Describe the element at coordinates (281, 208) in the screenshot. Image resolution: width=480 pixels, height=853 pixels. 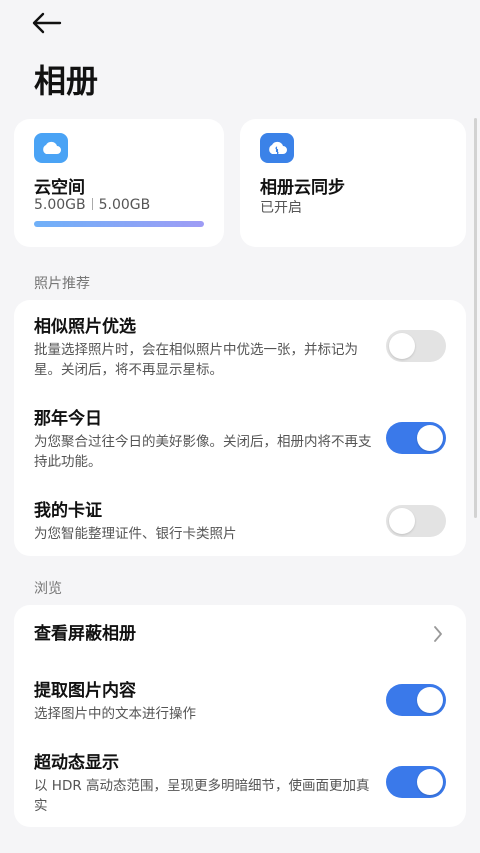
I see `cloud-sync-status: 已开启` at that location.